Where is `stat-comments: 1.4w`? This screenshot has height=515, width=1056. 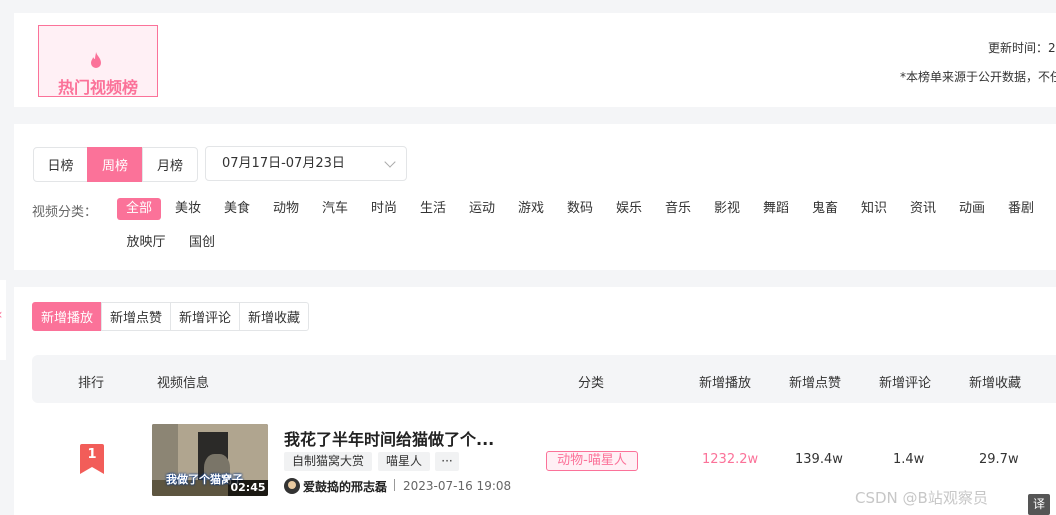 stat-comments: 1.4w is located at coordinates (909, 459).